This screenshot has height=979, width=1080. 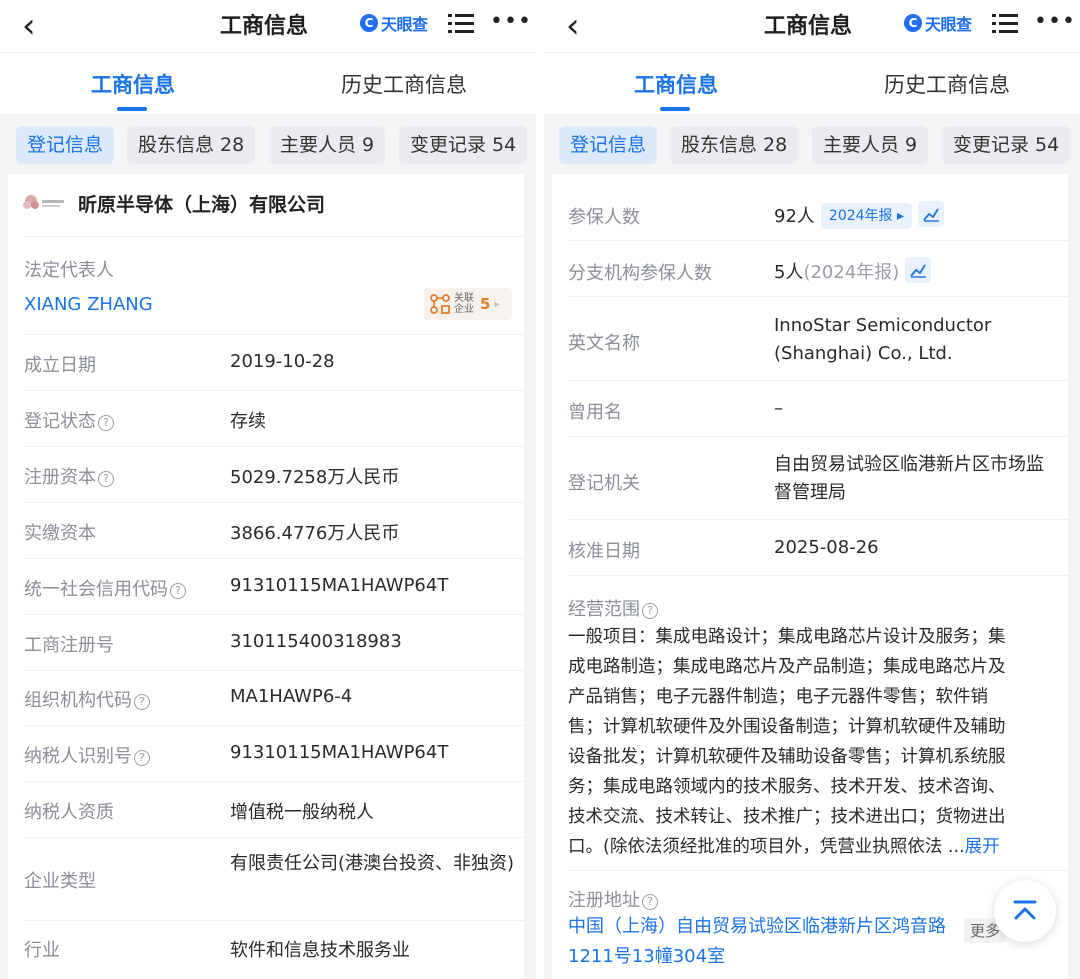 I want to click on scope-line: 技术交流、技术转让、技术推广；技术进出口；货物进出, so click(x=787, y=817).